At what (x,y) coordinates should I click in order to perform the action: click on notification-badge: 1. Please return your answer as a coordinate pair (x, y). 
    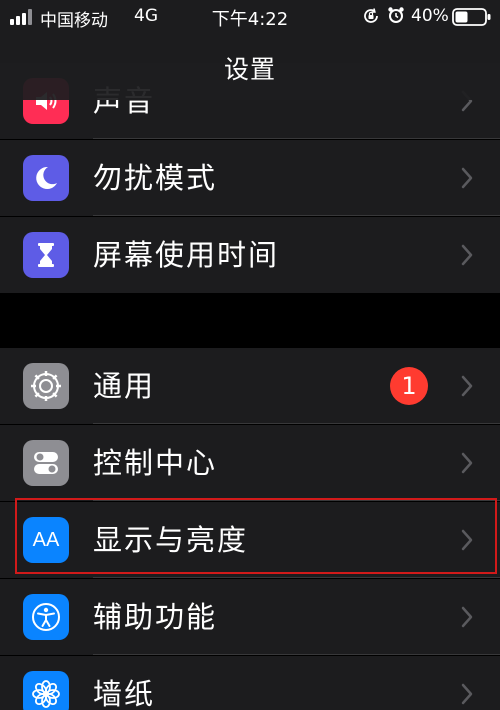
    Looking at the image, I should click on (409, 386).